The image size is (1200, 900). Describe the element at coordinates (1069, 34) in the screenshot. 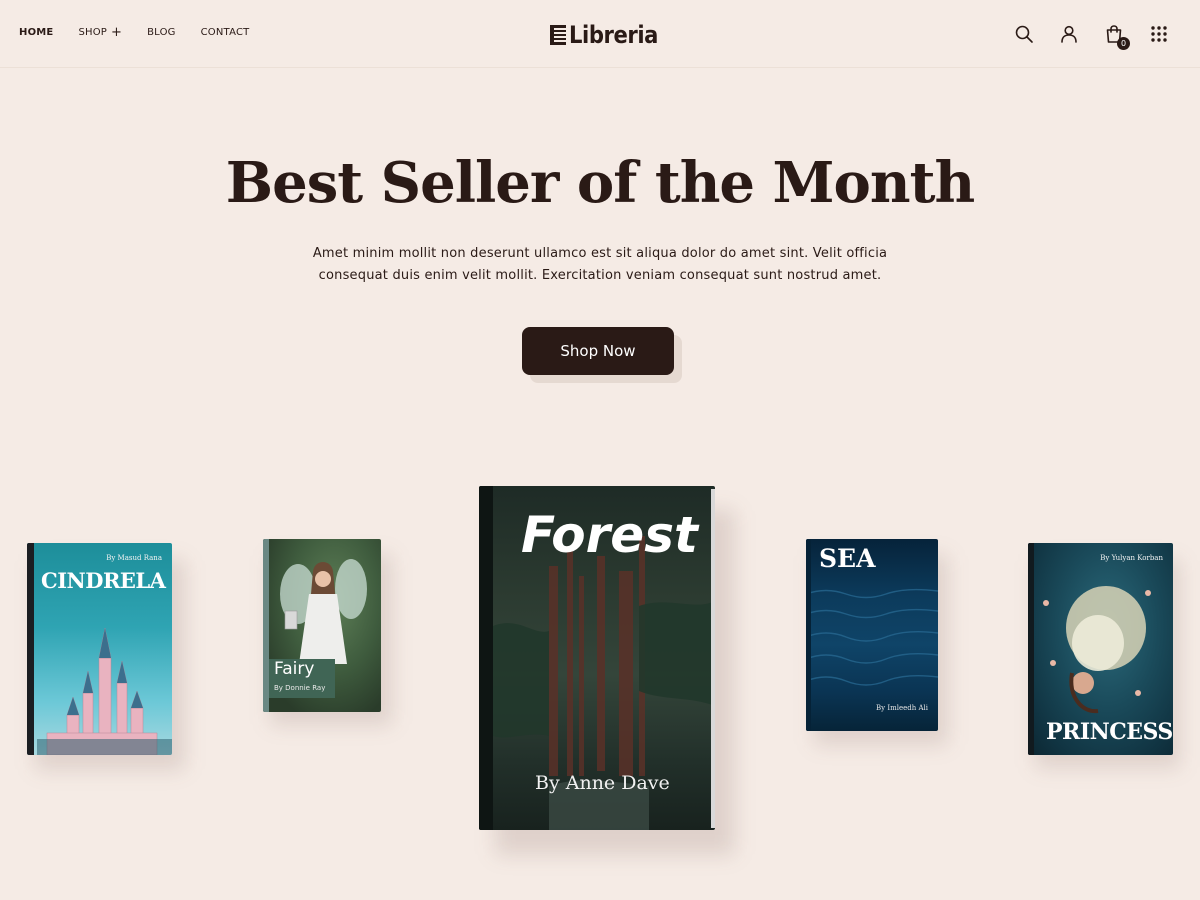

I see `user-icon` at that location.